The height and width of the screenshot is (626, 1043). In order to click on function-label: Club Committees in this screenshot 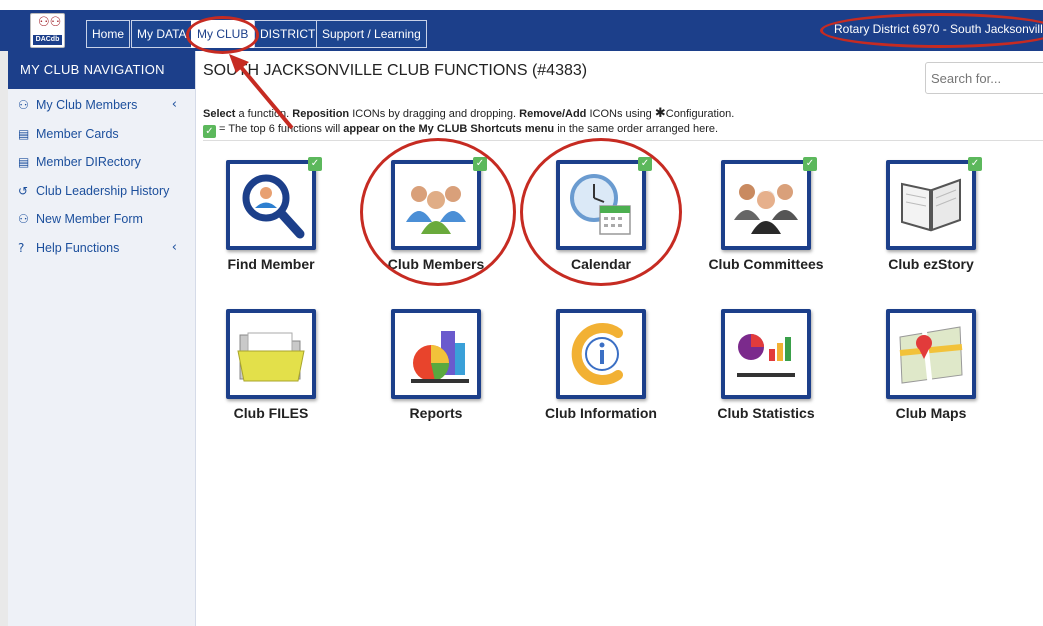, I will do `click(766, 264)`.